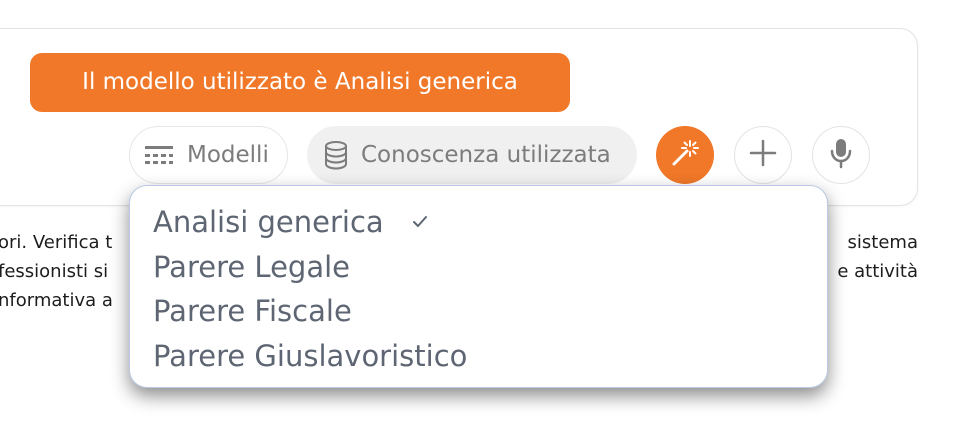 This screenshot has width=980, height=436. What do you see at coordinates (56, 300) in the screenshot?
I see `paragraph-line-start: nformativa a` at bounding box center [56, 300].